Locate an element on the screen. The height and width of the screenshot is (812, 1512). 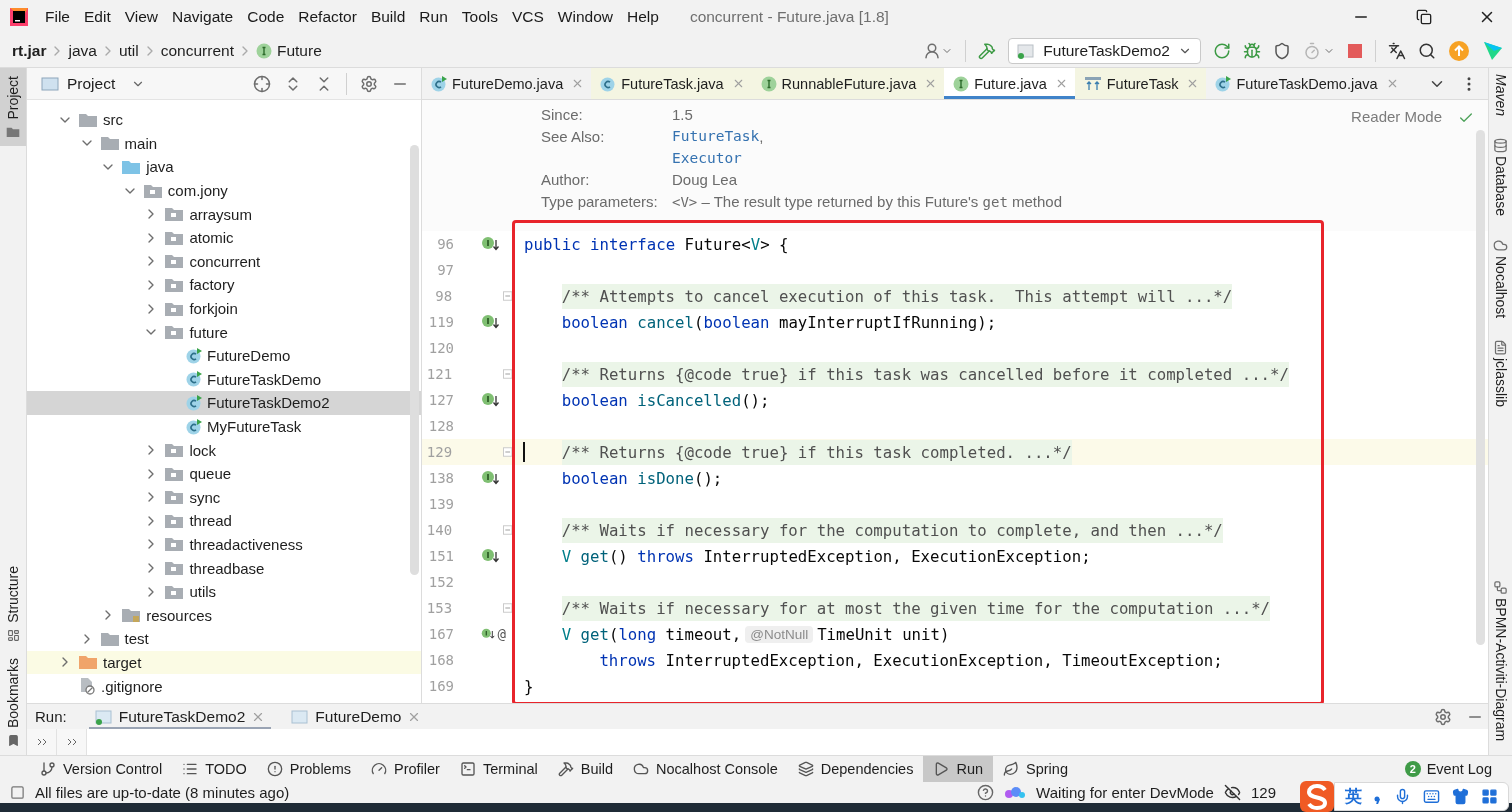
cloud-icon is located at coordinates (1500, 245).